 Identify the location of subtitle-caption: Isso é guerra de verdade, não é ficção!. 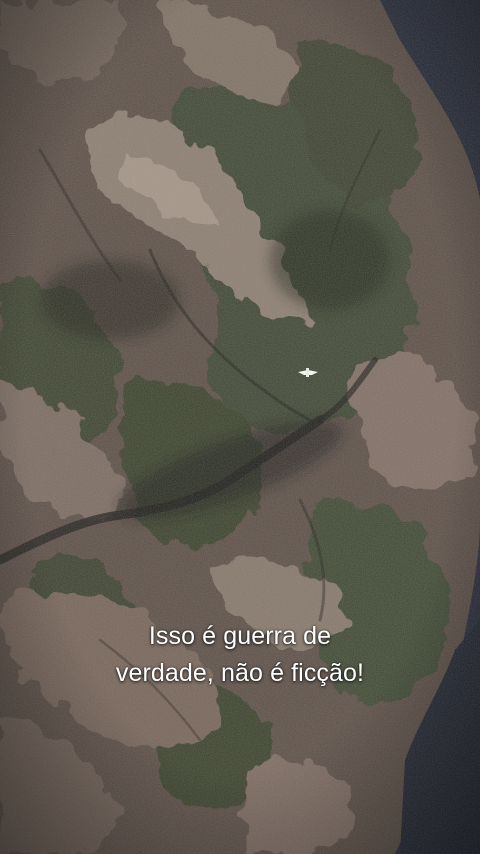
(240, 655).